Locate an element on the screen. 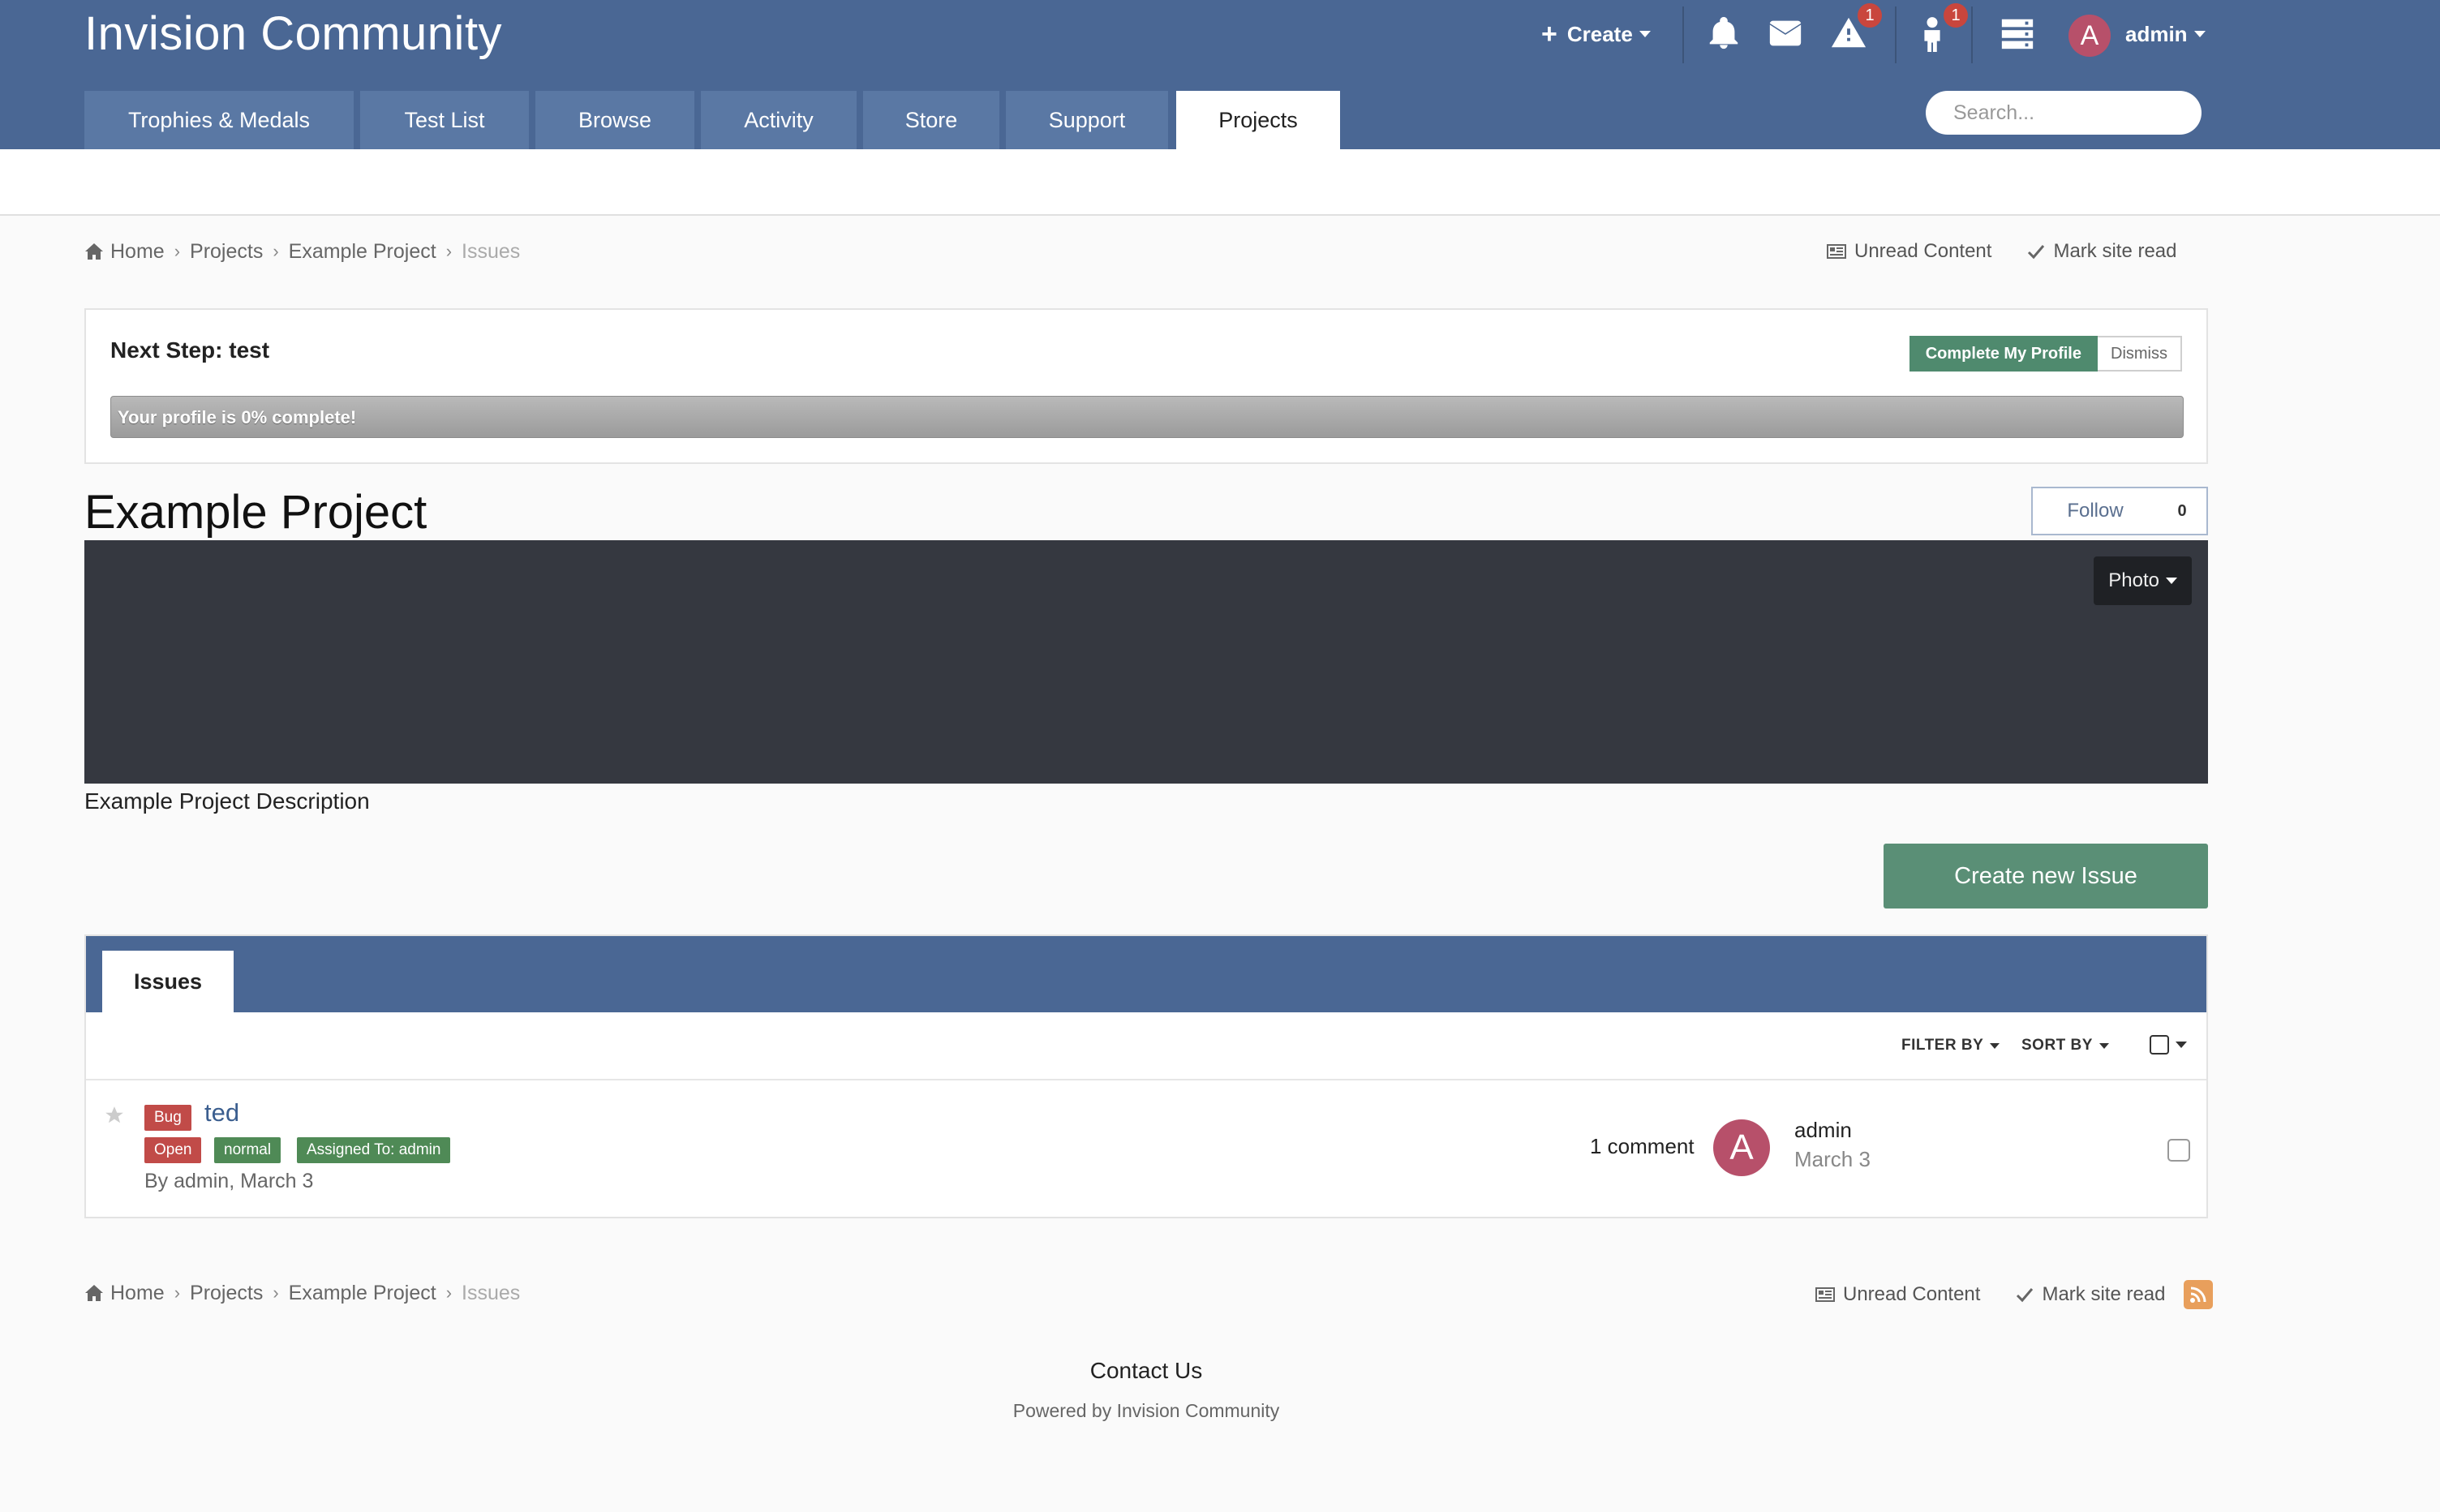 The width and height of the screenshot is (2440, 1512). nav-tab-browse: Browse is located at coordinates (614, 120).